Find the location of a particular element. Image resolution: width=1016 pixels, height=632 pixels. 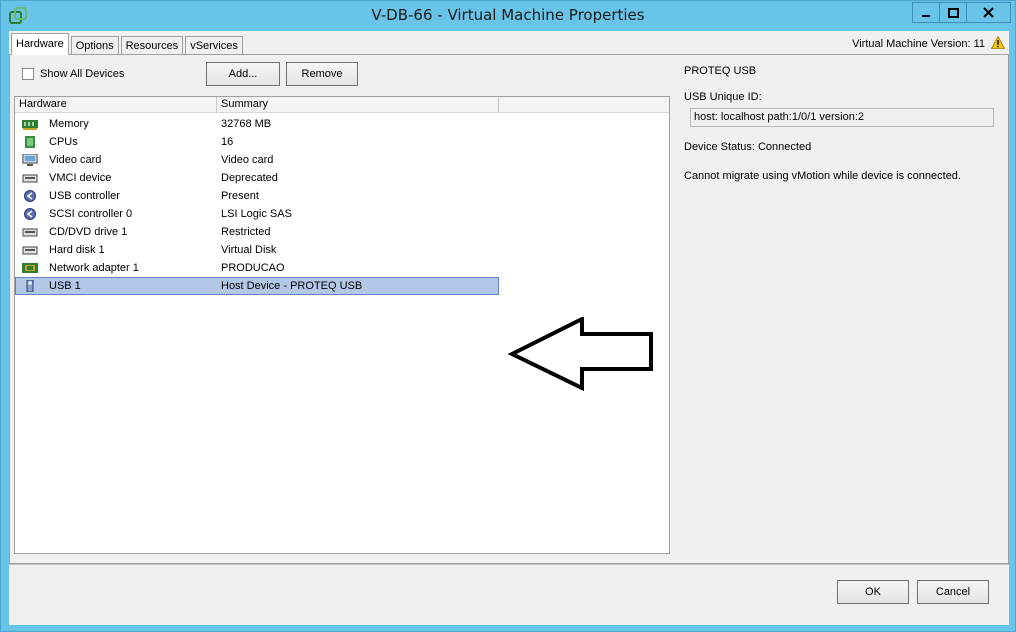

close-button is located at coordinates (988, 12).